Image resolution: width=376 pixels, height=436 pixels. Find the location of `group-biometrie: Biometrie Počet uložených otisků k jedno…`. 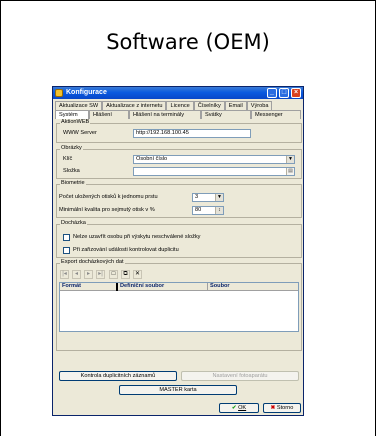

group-biometrie: Biometrie Počet uložených otisků k jedno… is located at coordinates (179, 199).